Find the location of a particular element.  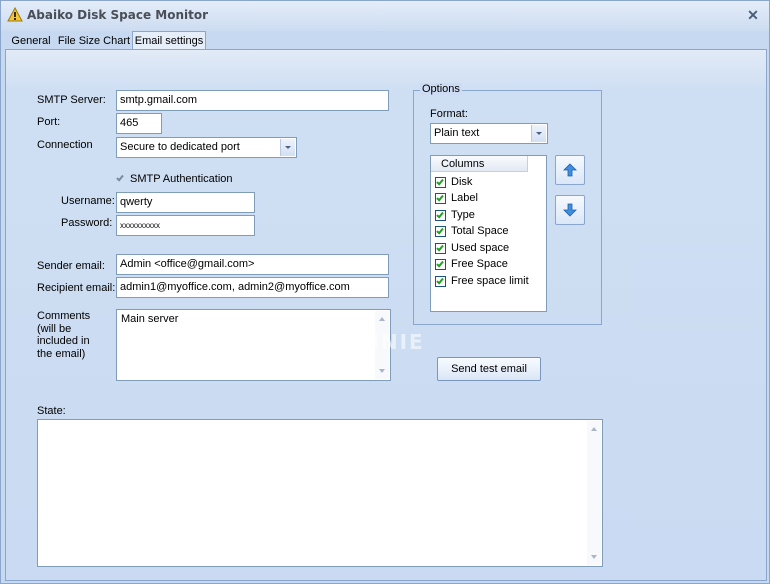

connection-select: Secure to dedicated port is located at coordinates (206, 147).